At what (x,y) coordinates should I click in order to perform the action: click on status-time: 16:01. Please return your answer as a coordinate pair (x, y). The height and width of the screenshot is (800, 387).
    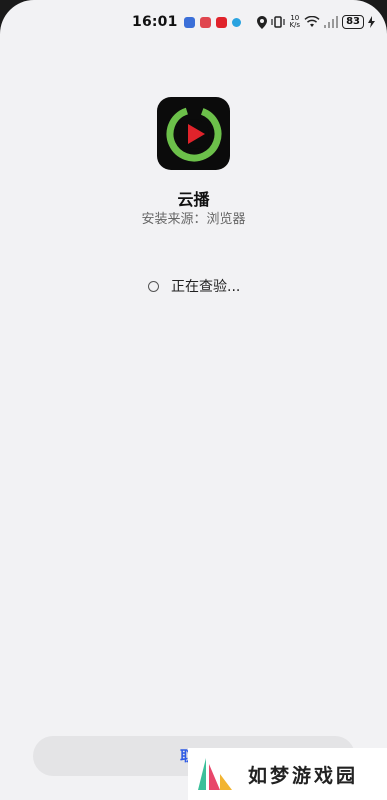
    Looking at the image, I should click on (155, 22).